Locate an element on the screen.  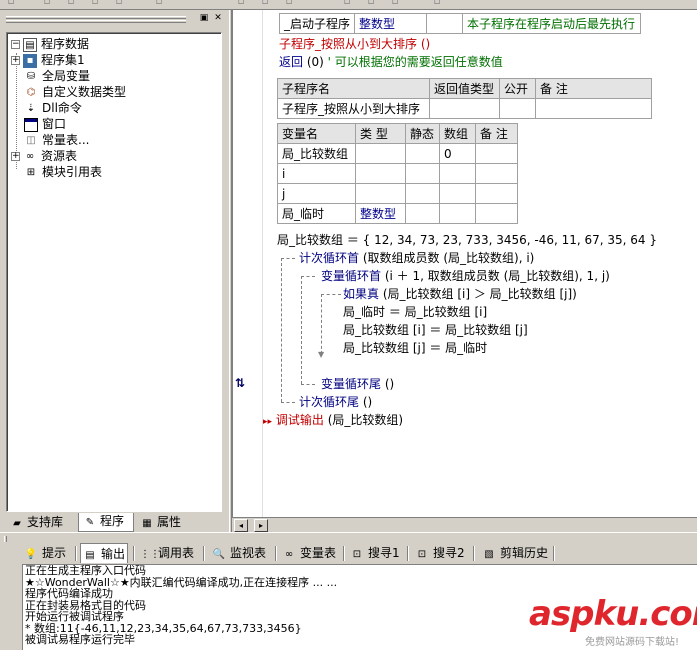
left-tab-bar: ▰ 支持库 ✎ 程序 ▦ 属性 is located at coordinates (114, 522).